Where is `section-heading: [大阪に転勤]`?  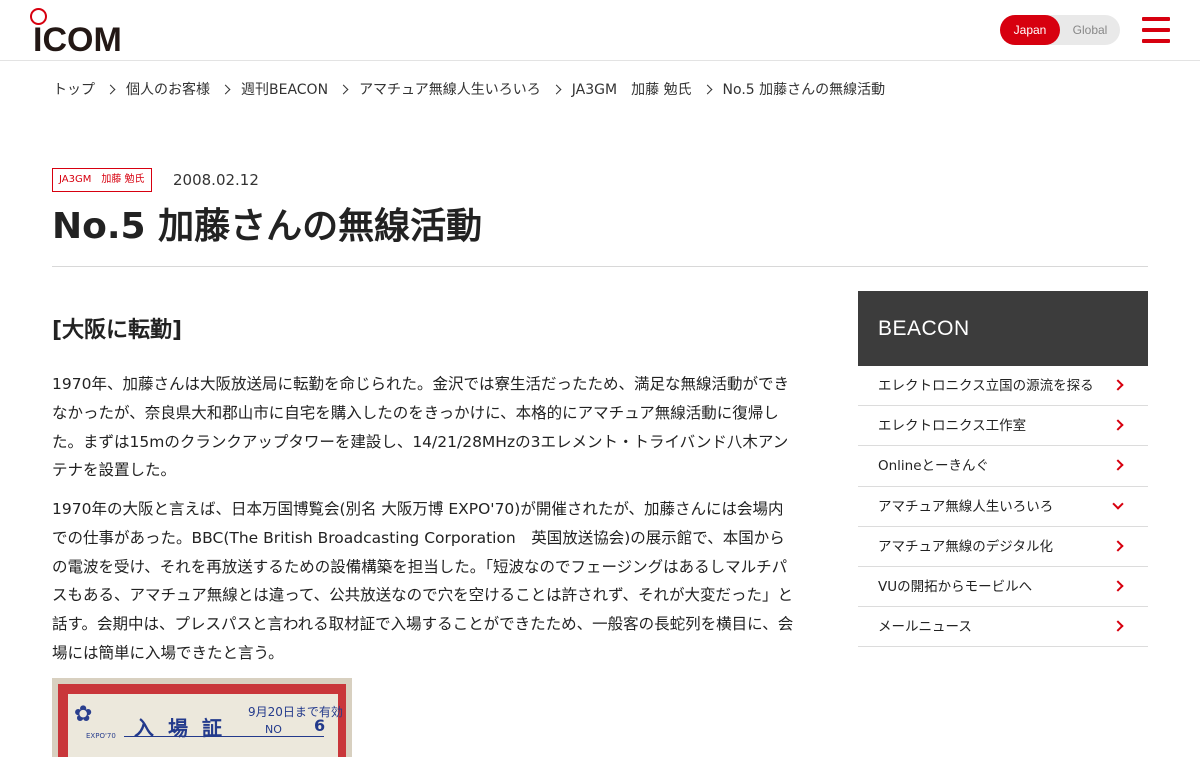
section-heading: [大阪に転勤] is located at coordinates (117, 330).